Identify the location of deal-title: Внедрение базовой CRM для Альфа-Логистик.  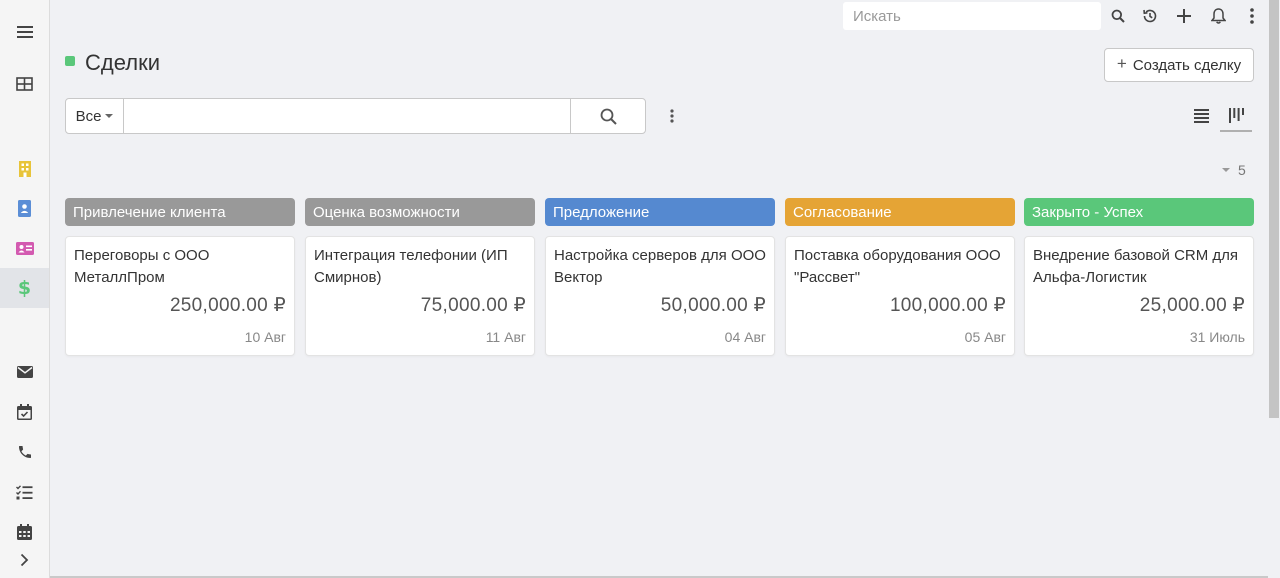
(1139, 267).